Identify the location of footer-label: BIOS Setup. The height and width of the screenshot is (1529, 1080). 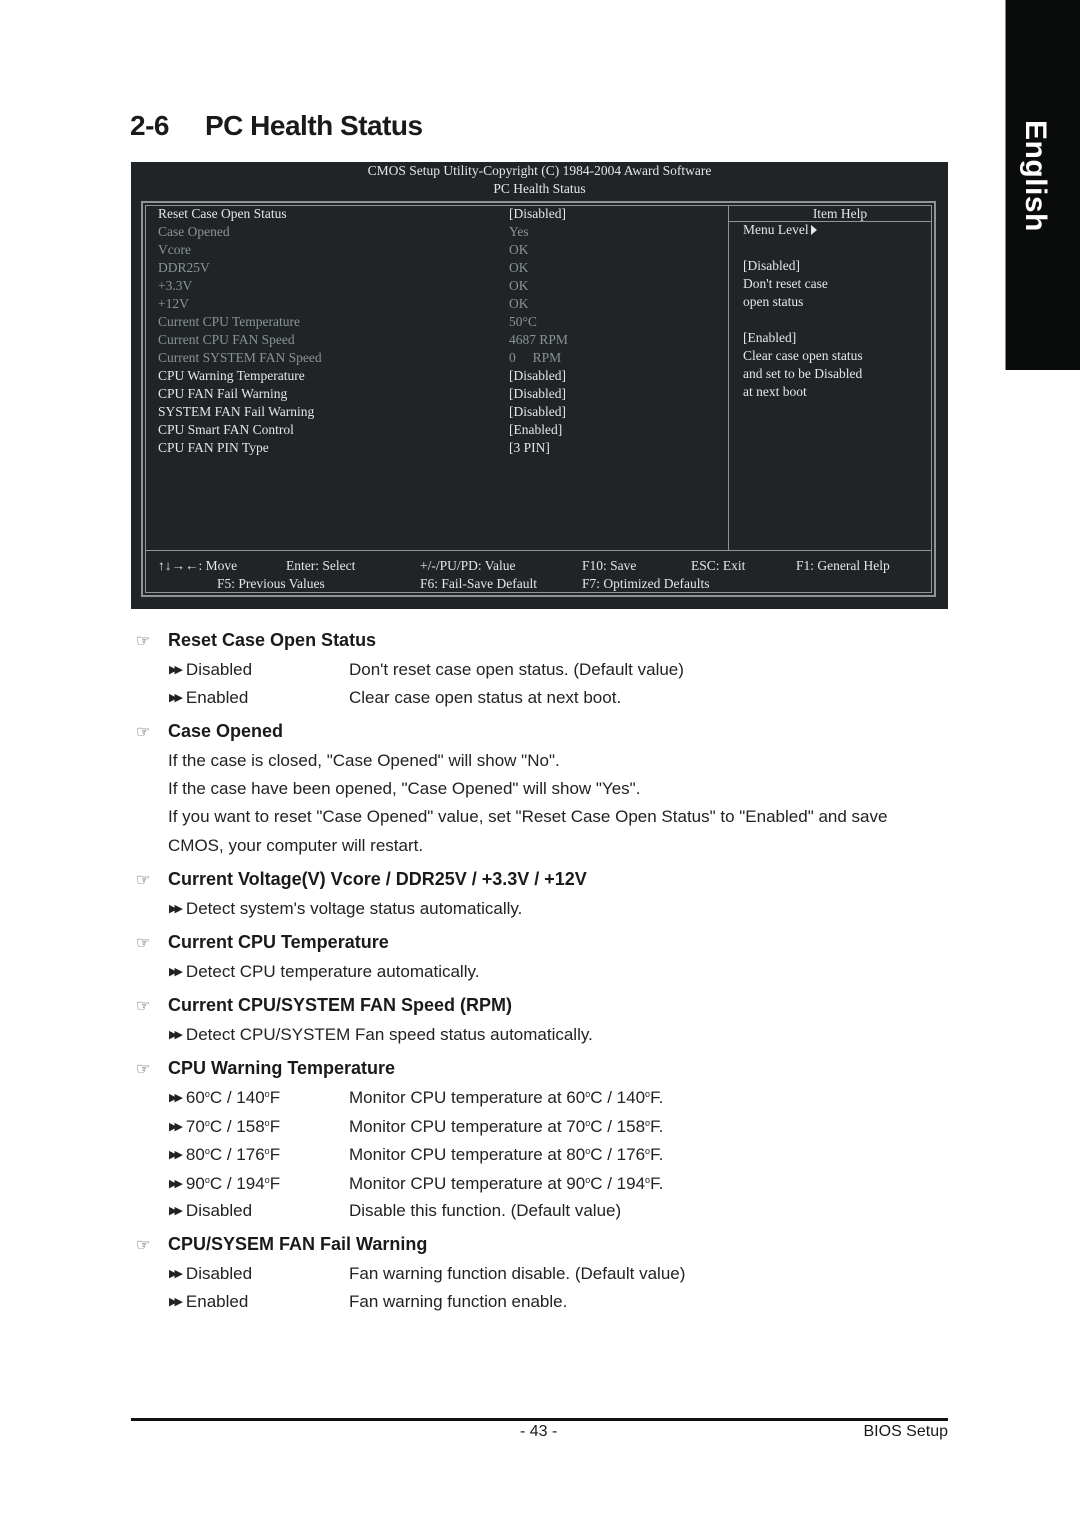
(906, 1431).